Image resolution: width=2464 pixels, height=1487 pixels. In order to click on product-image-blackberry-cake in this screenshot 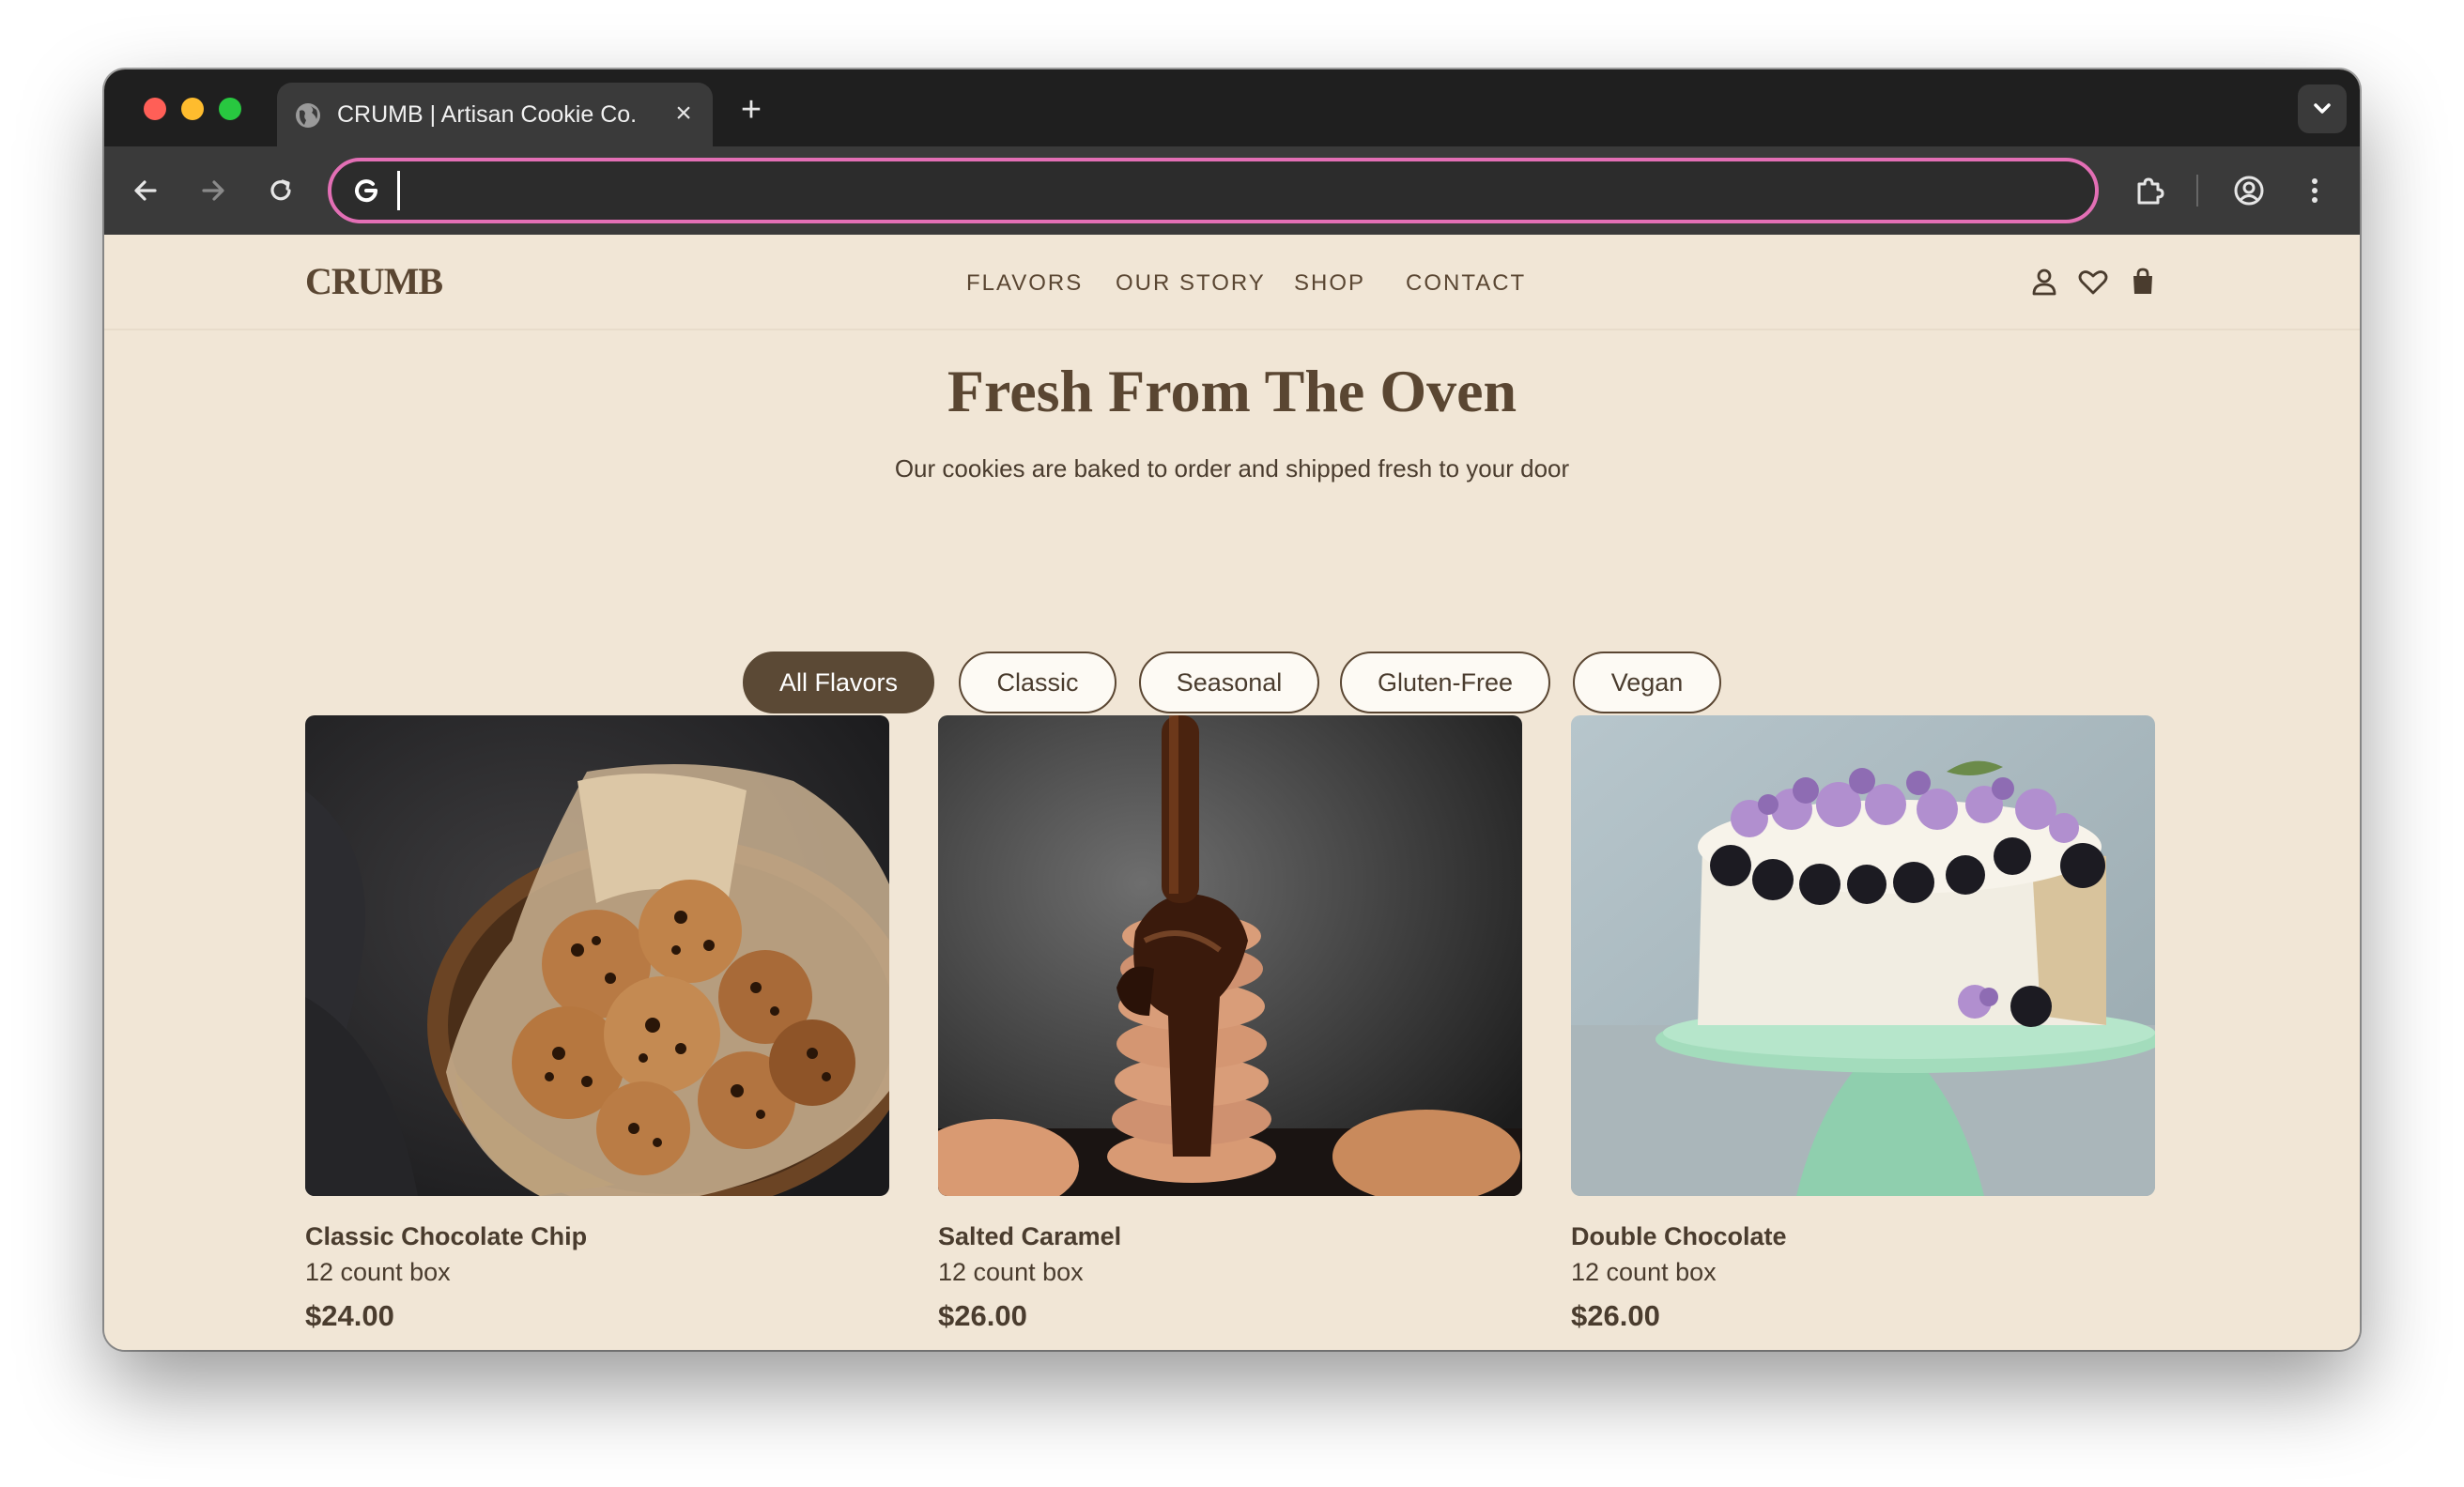, I will do `click(1863, 956)`.